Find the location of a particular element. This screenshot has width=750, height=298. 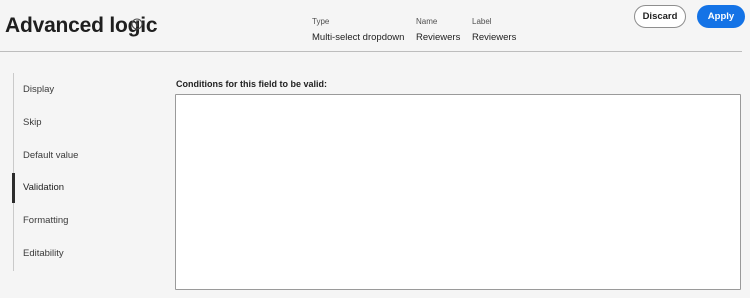

meta-type-value: Multi-select dropdown is located at coordinates (358, 37).